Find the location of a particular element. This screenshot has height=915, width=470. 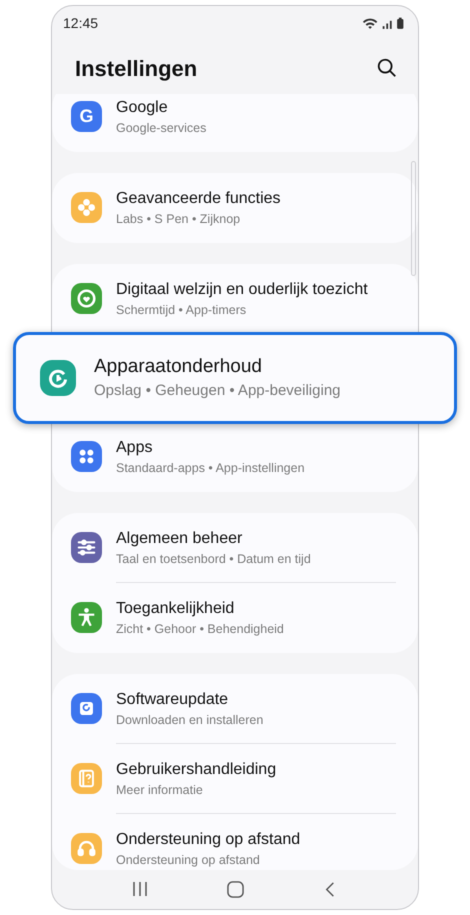

item-title: Toegankelijkheid is located at coordinates (176, 608).